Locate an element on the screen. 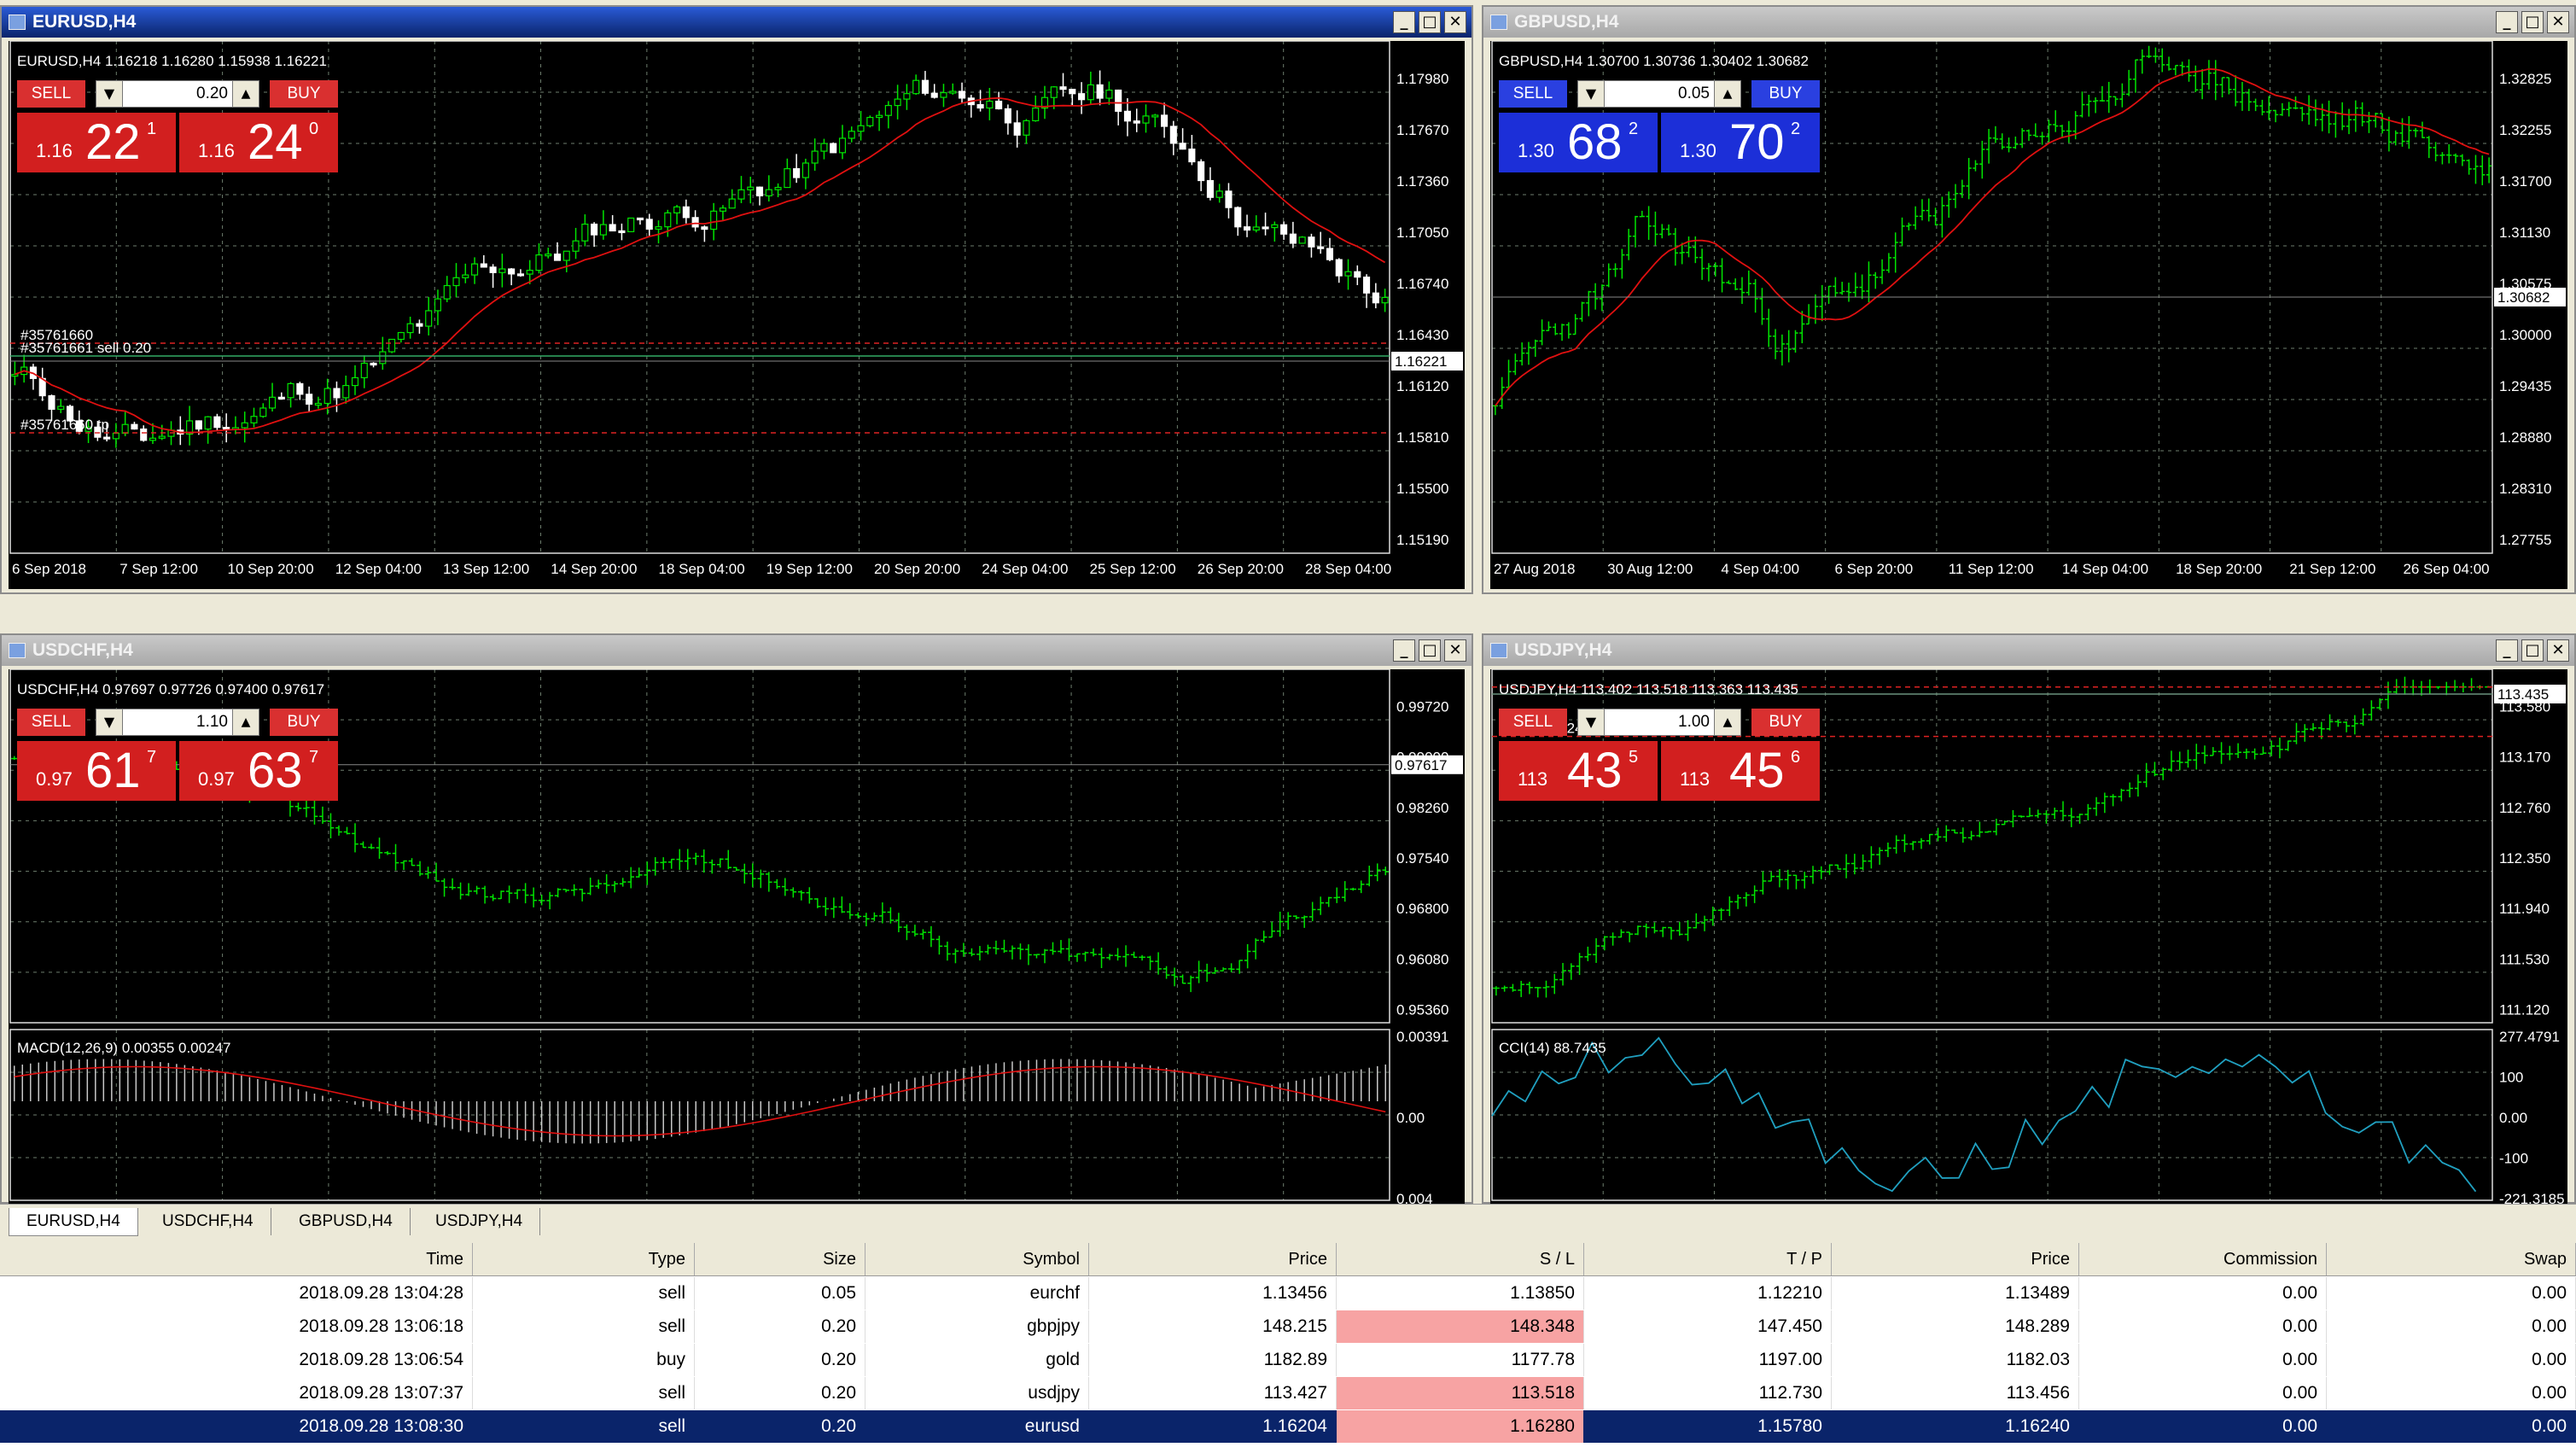 This screenshot has height=1453, width=2576. time-axis-label: 21 Sep 12:00 is located at coordinates (2332, 569).